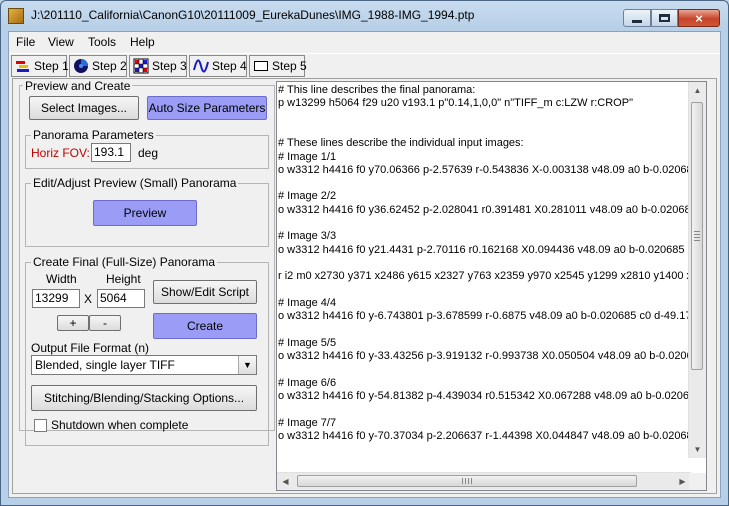  What do you see at coordinates (111, 152) in the screenshot?
I see `hfov-input: 193.1` at bounding box center [111, 152].